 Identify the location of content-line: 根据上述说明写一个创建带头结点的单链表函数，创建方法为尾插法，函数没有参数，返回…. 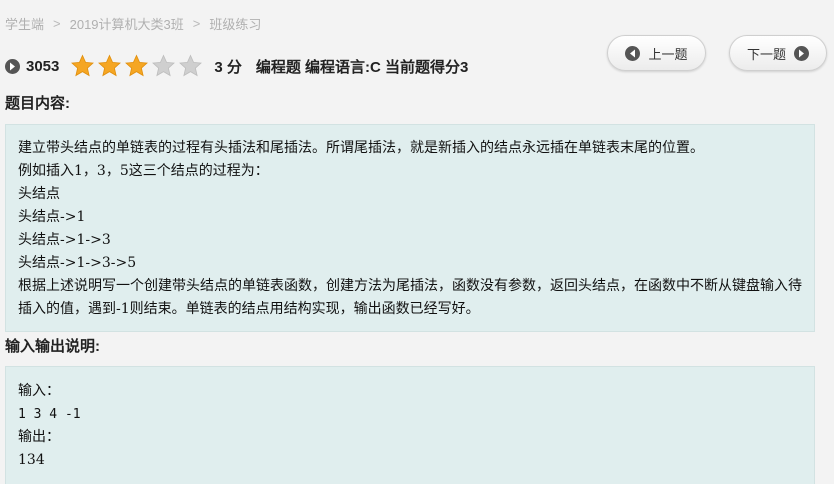
(410, 297).